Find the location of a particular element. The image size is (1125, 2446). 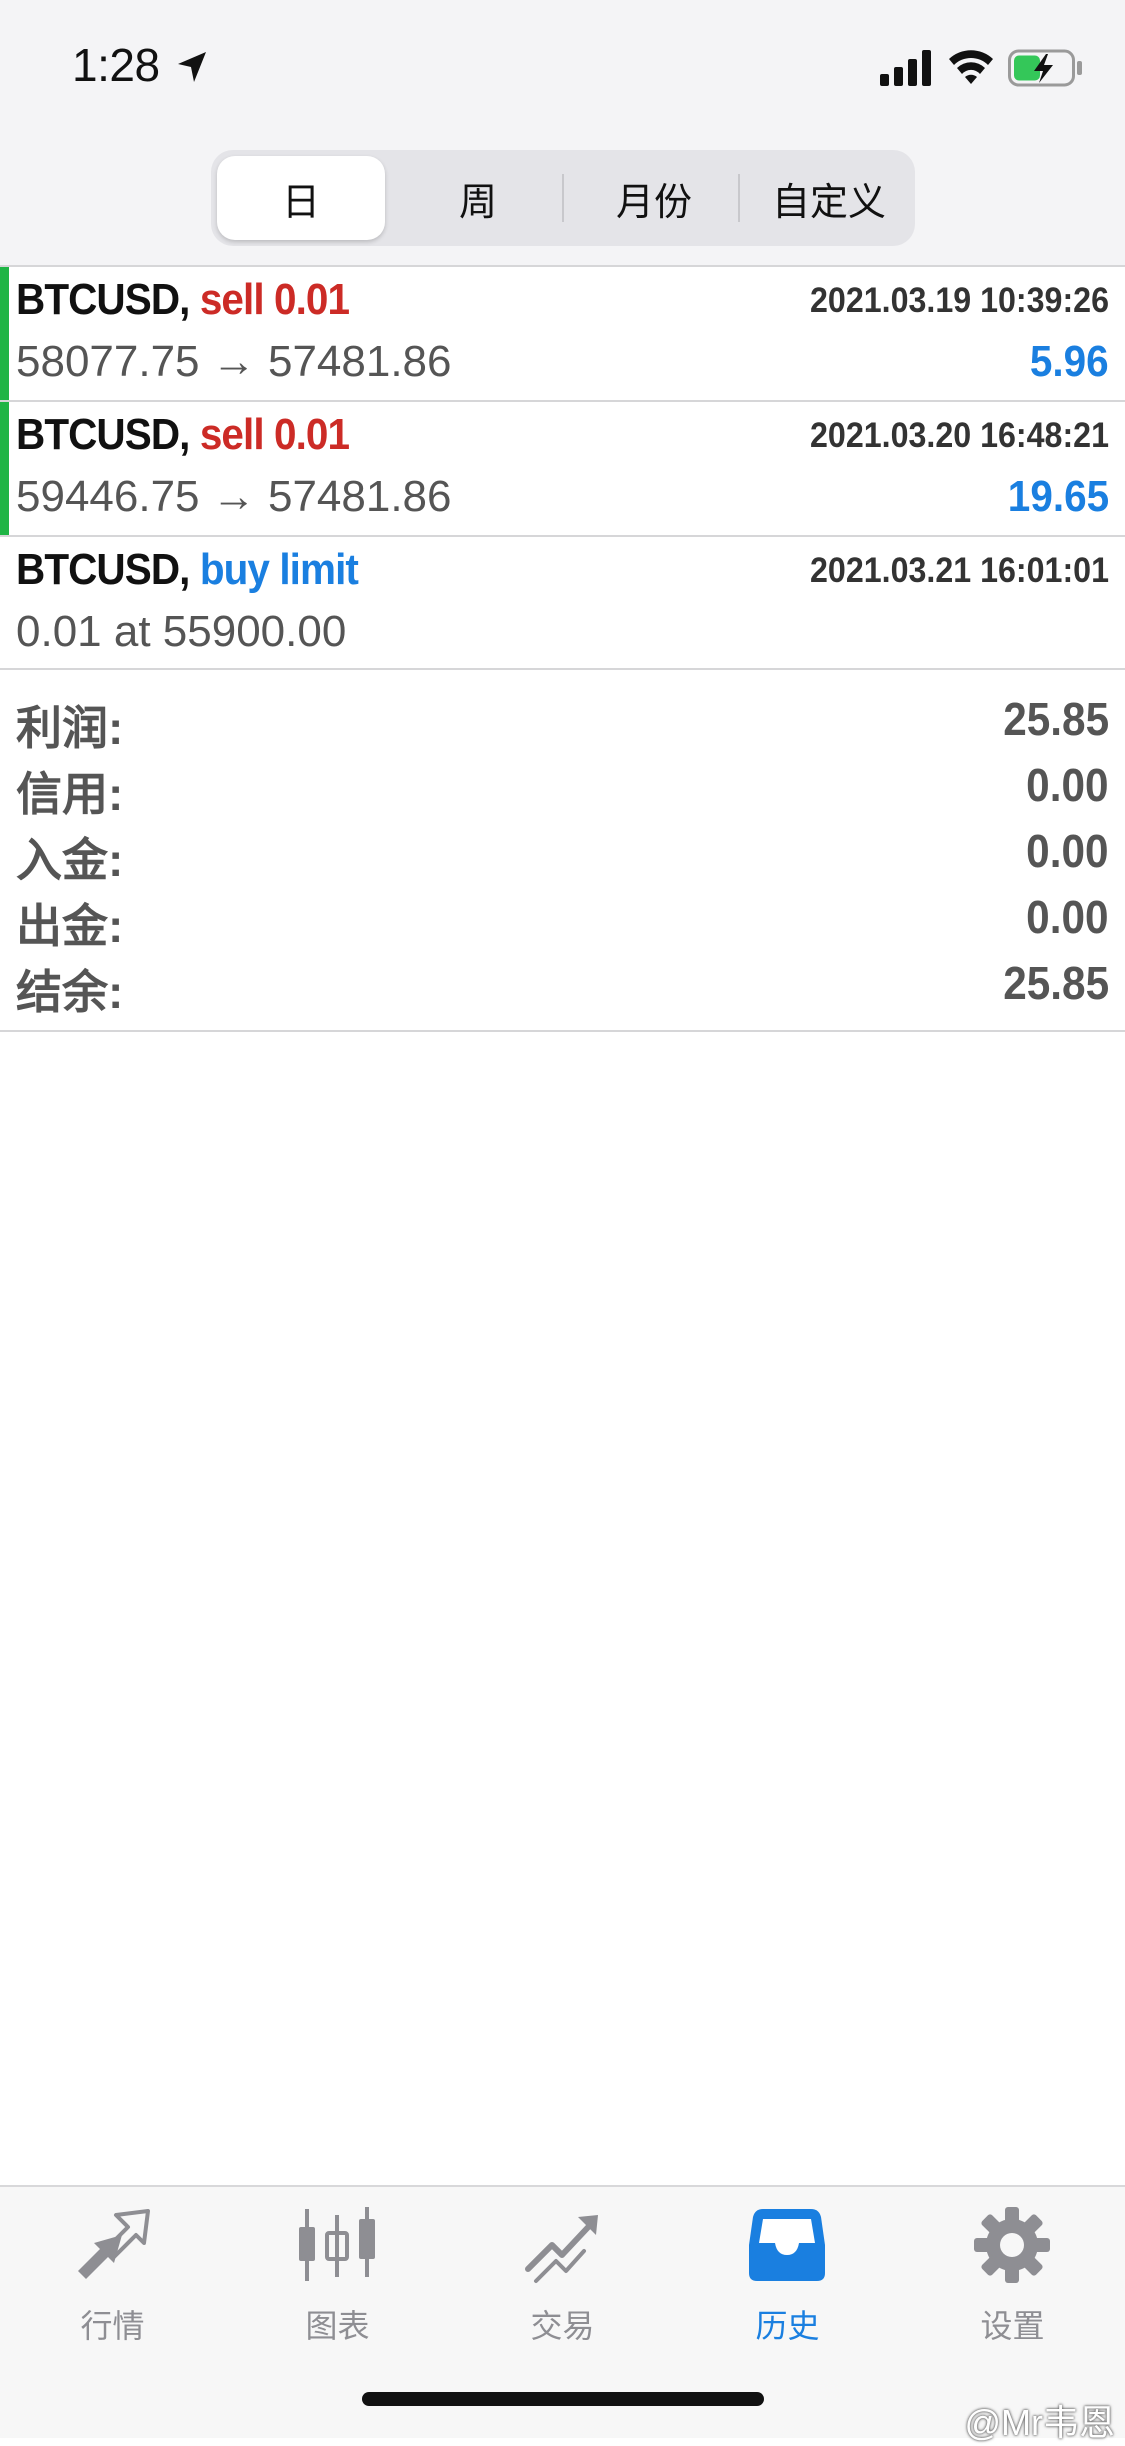

period-segmented-control: 日 周 月份 自定义 is located at coordinates (563, 198).